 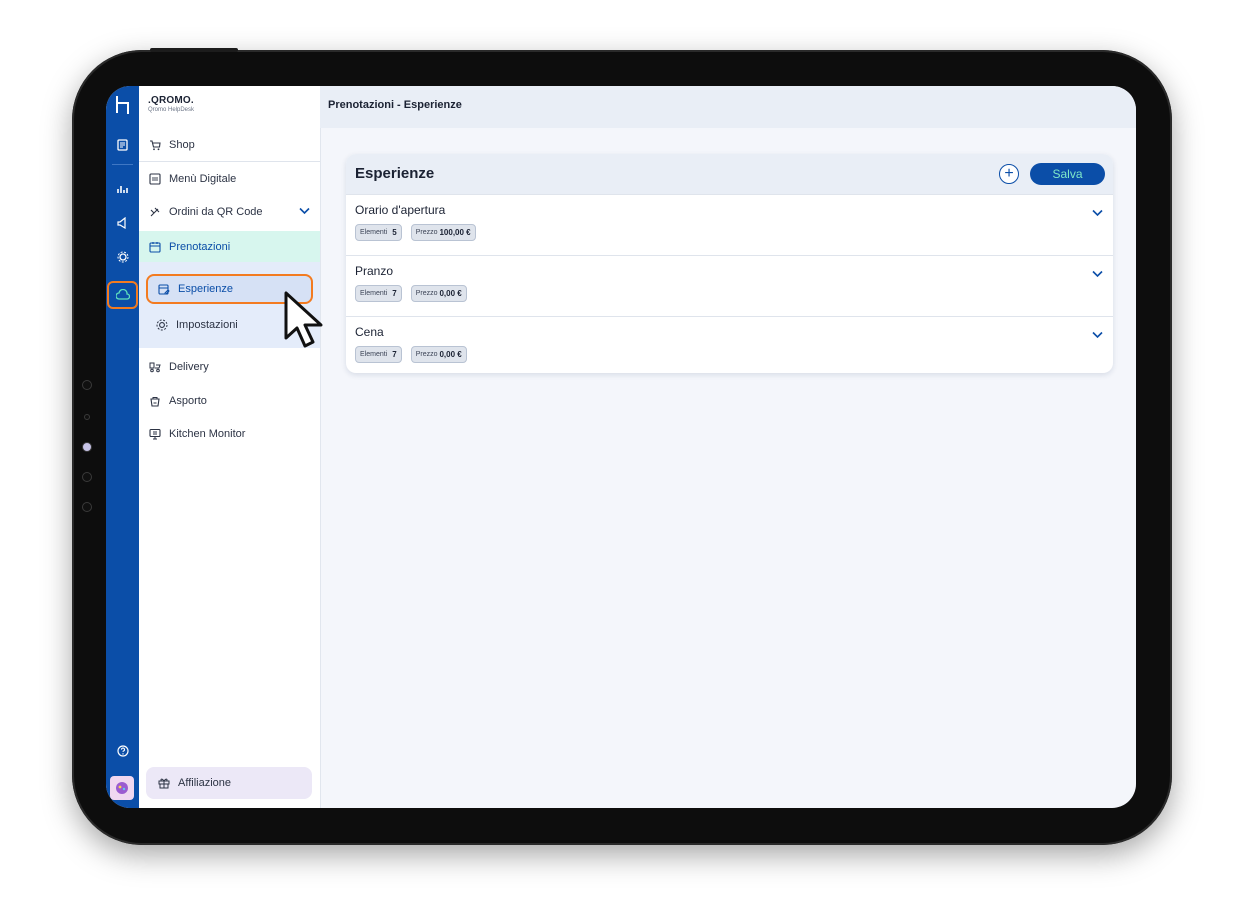 I want to click on experience-name: Cena, so click(x=369, y=332).